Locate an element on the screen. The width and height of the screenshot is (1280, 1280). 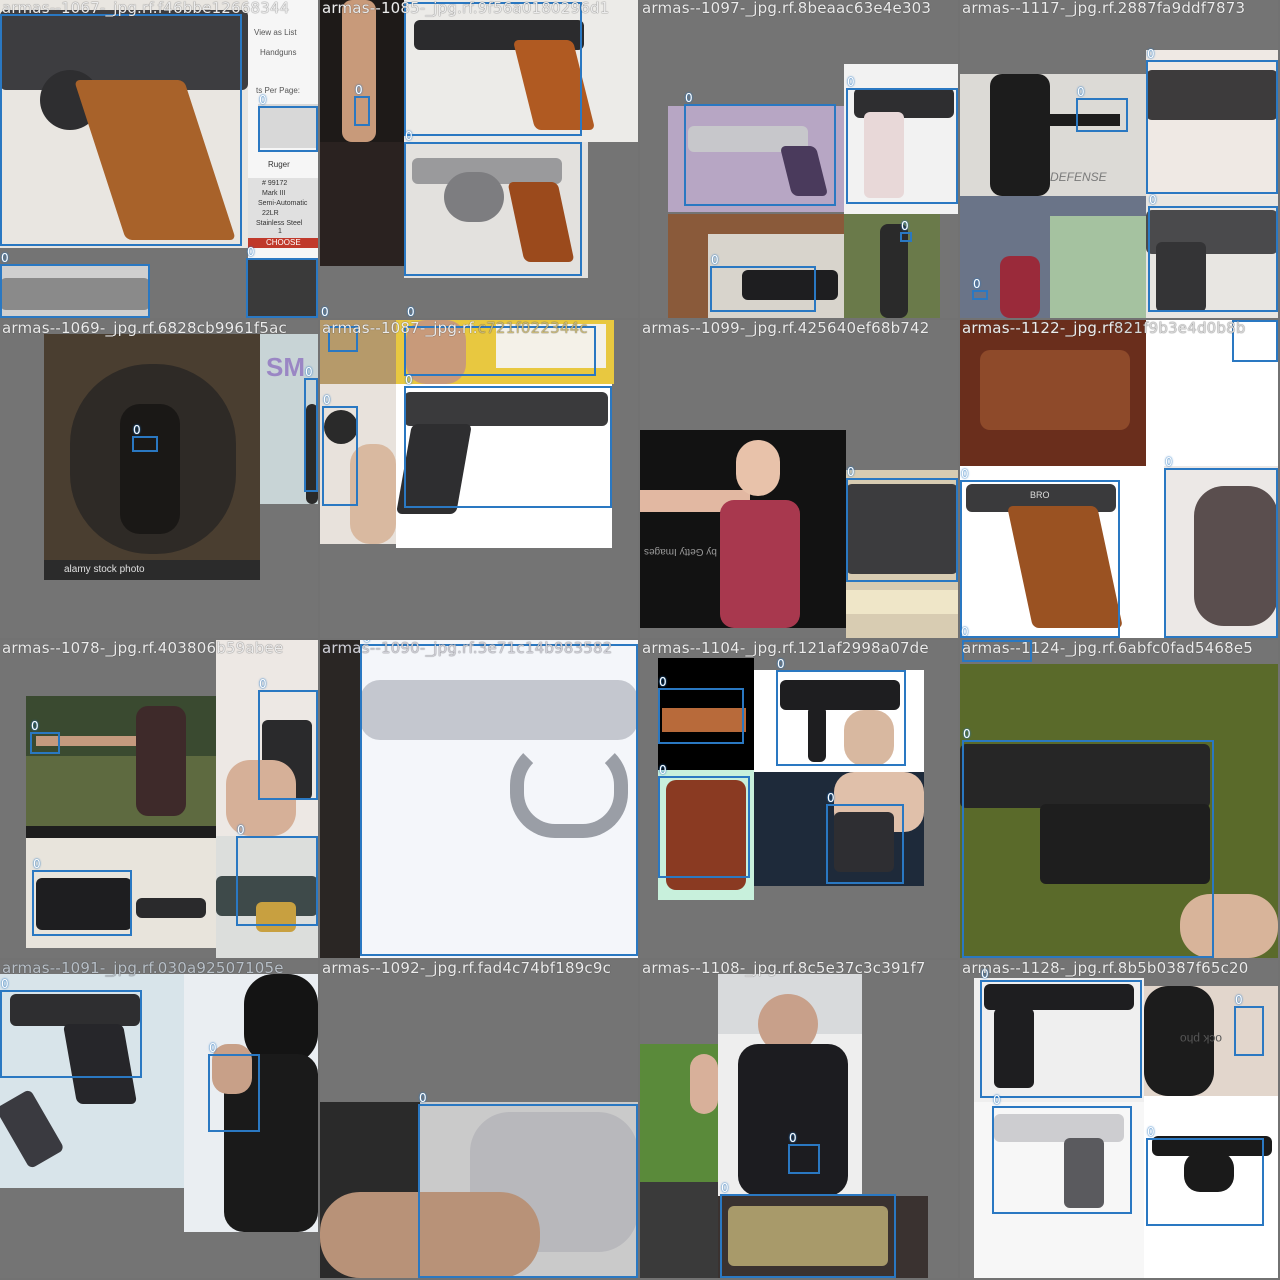
spec-qty: 1 is located at coordinates (280, 231).